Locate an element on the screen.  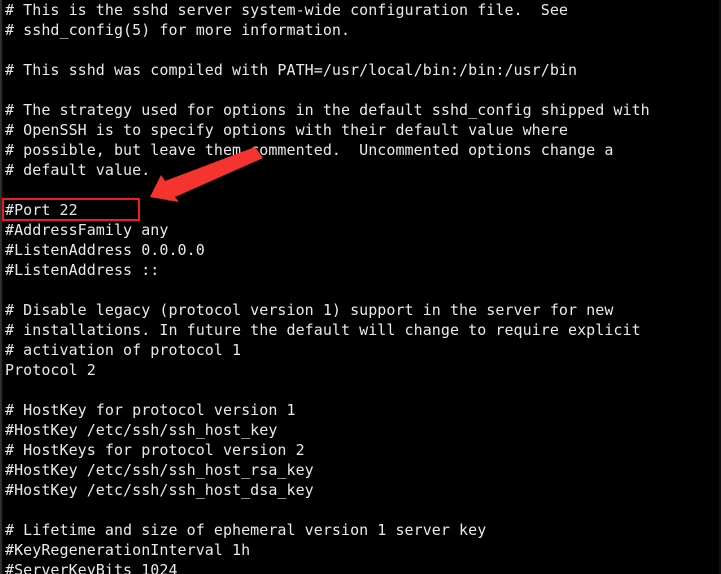
config-line: #HostKey /etc/ssh/ssh_host_key is located at coordinates (141, 430).